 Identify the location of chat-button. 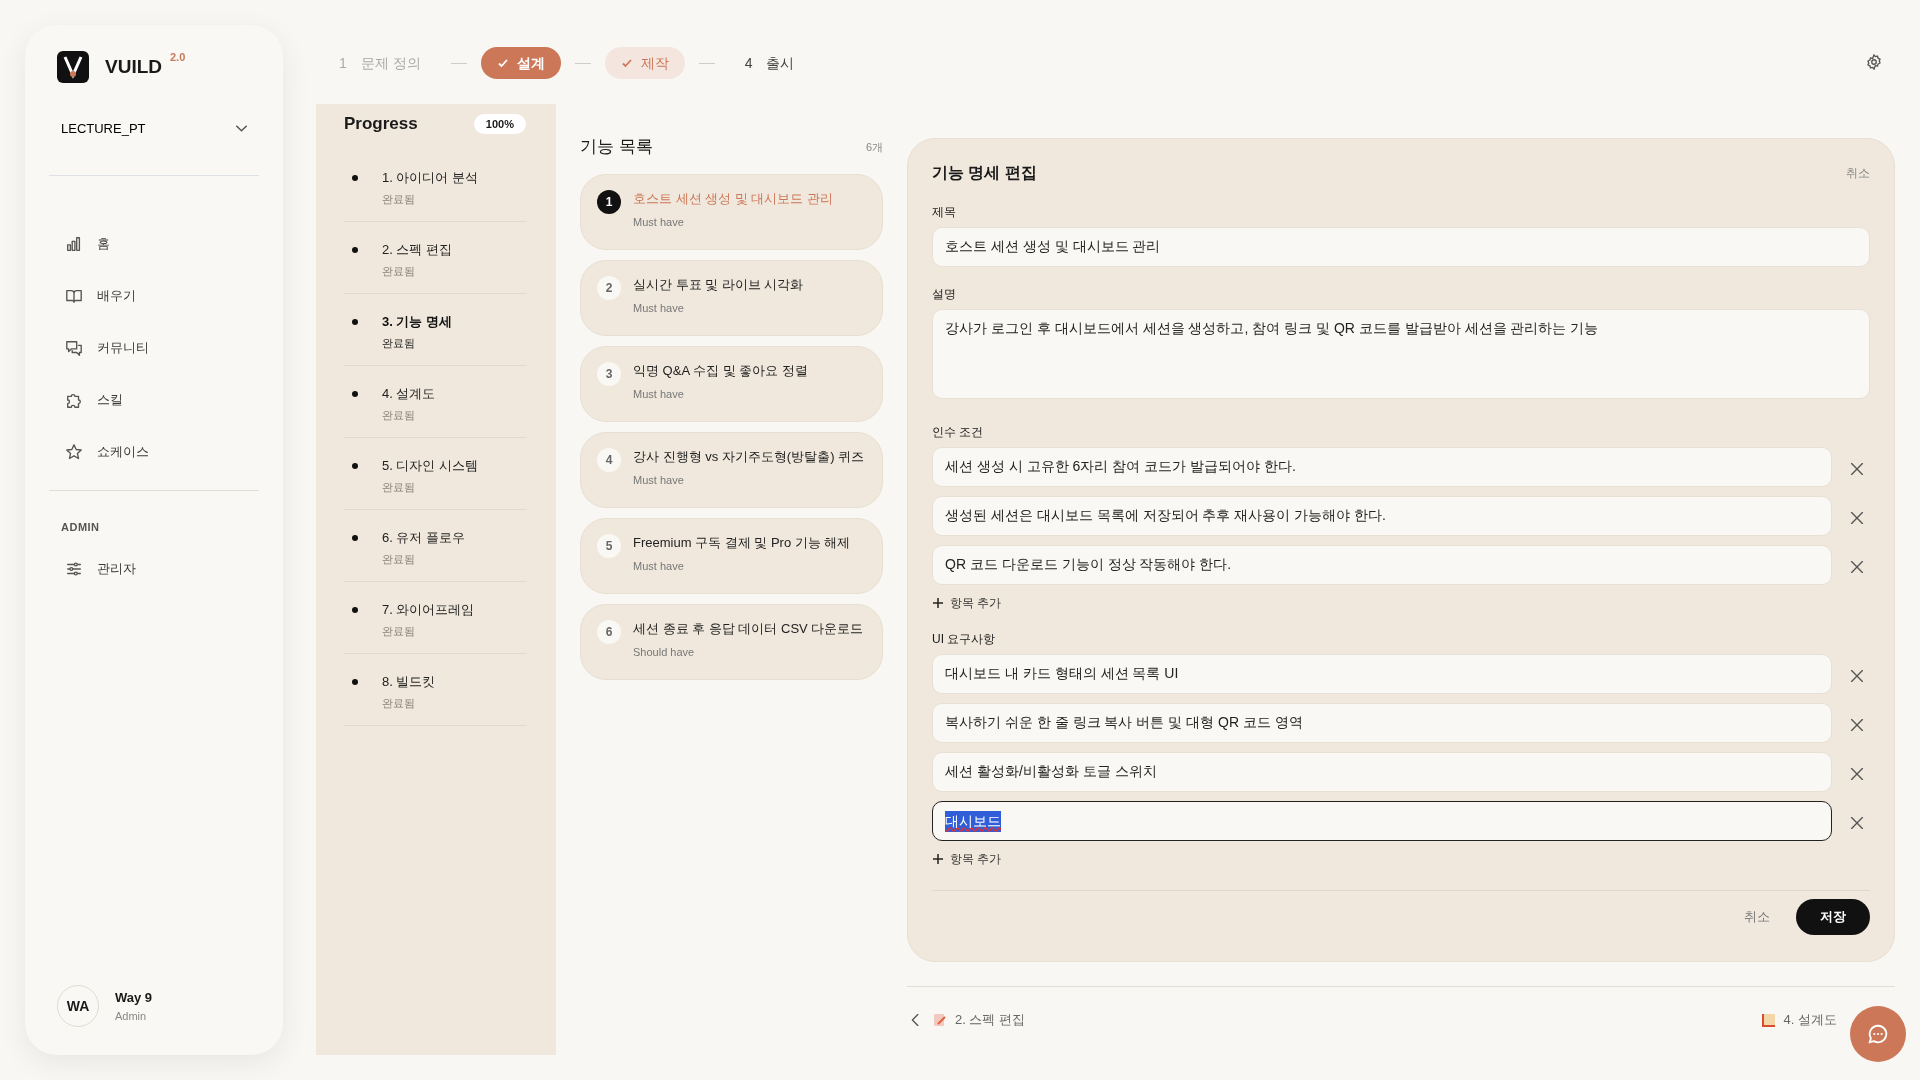
(1878, 1034).